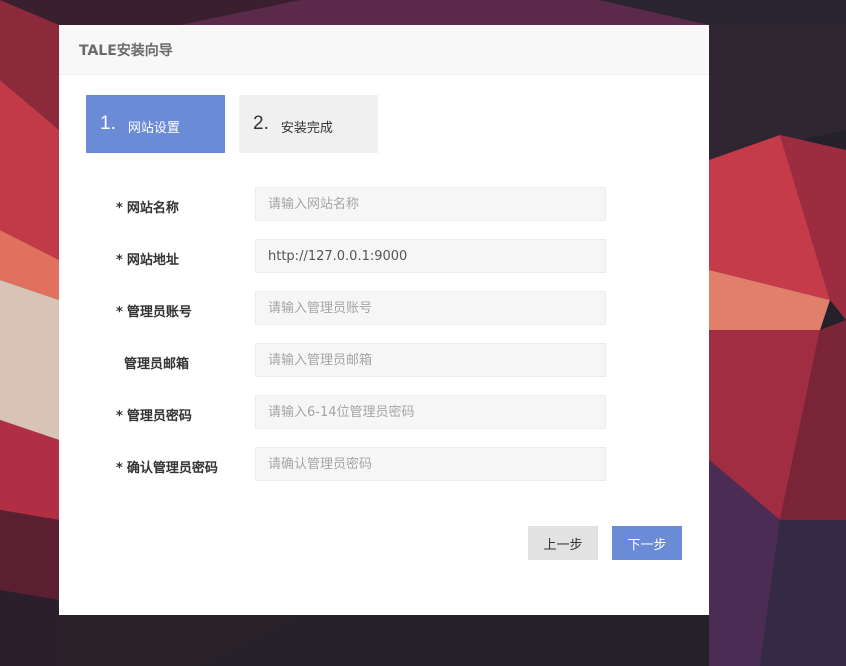 This screenshot has height=666, width=846. What do you see at coordinates (647, 543) in the screenshot?
I see `next-step-button: 下一步` at bounding box center [647, 543].